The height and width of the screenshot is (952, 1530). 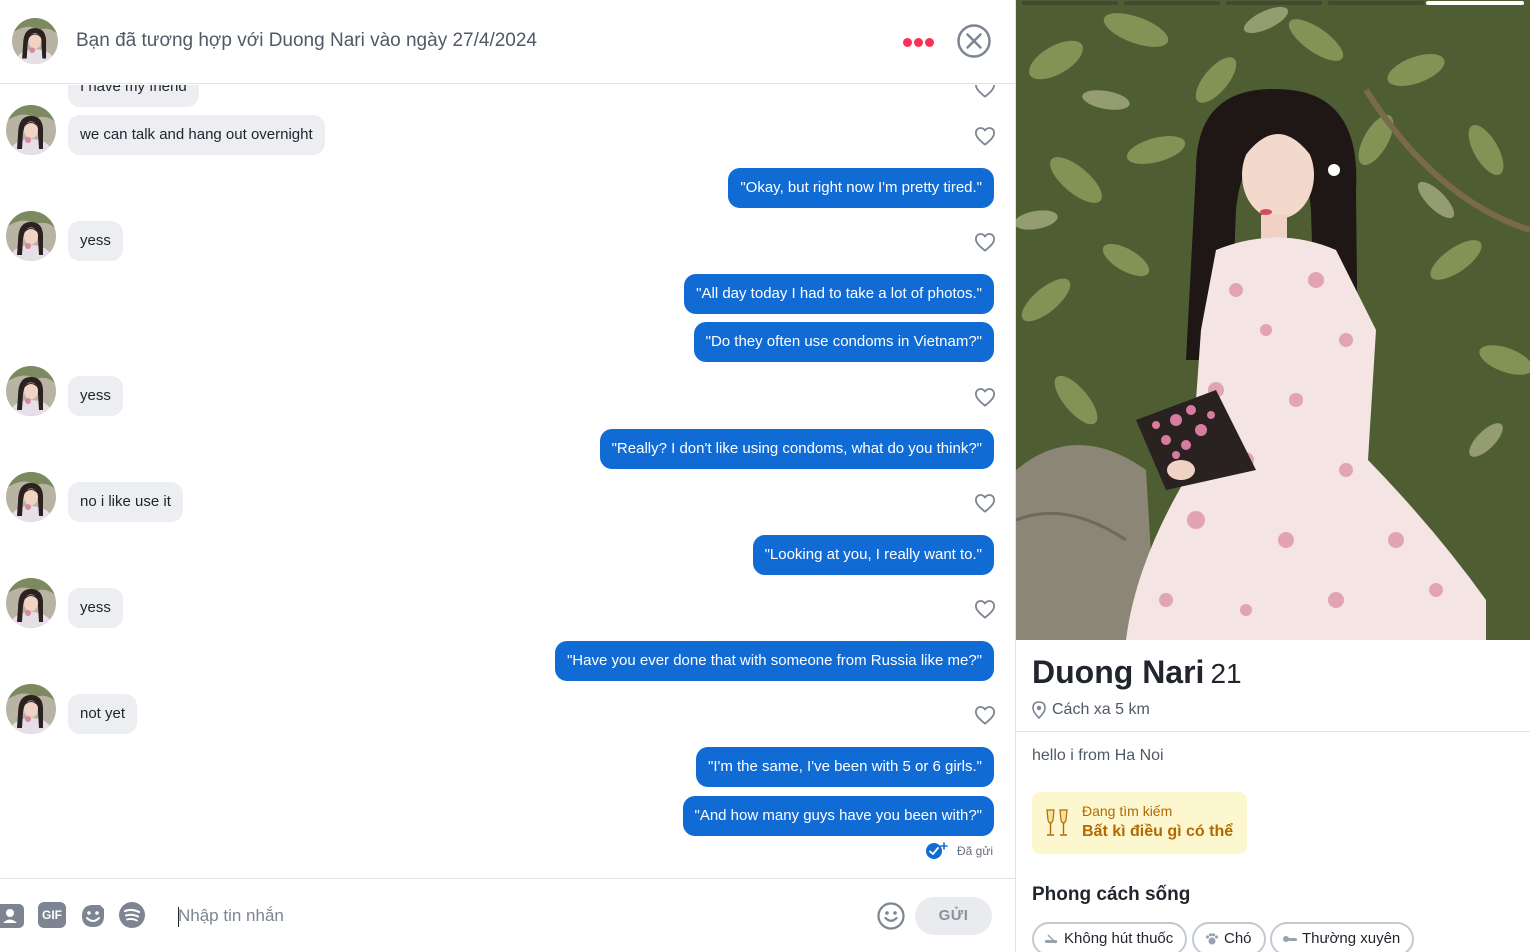 What do you see at coordinates (953, 916) in the screenshot?
I see `send-button: GỬI` at bounding box center [953, 916].